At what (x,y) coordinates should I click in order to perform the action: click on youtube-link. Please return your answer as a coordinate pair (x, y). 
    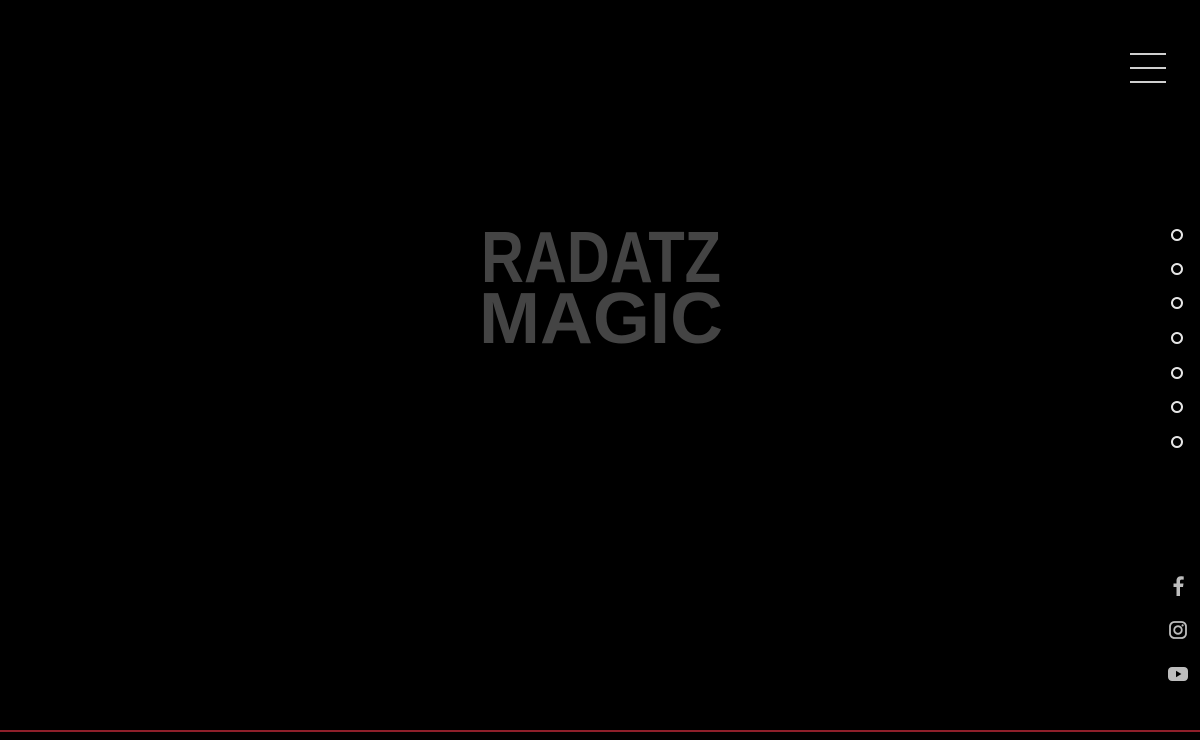
    Looking at the image, I should click on (1178, 674).